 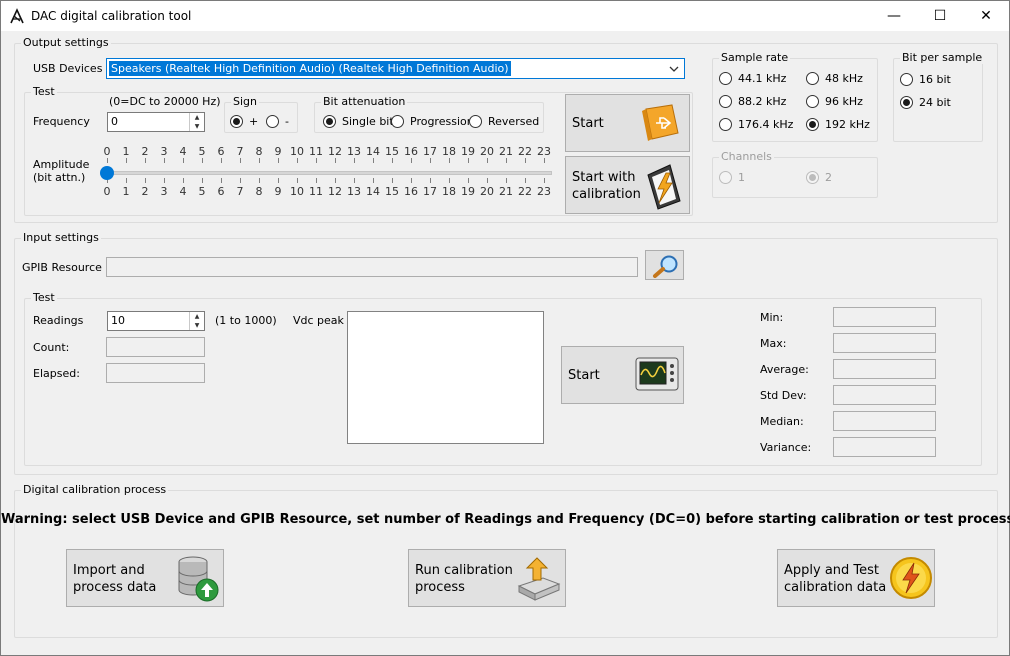 I want to click on slider-tick-label: 9, so click(x=278, y=151).